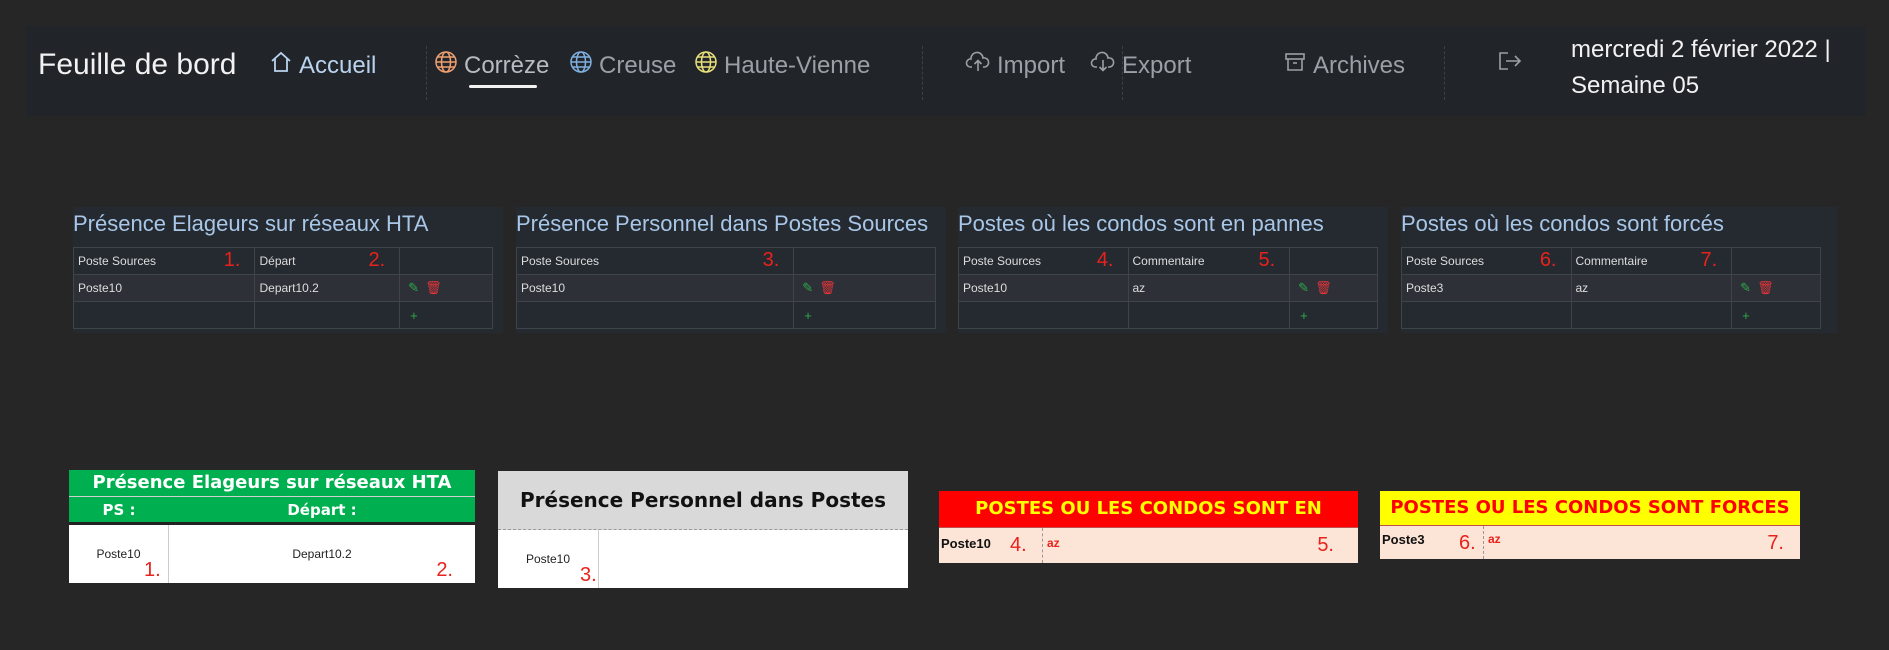 Image resolution: width=1889 pixels, height=650 pixels. I want to click on nav-region-haute-vienne: Haute-Vienne, so click(782, 65).